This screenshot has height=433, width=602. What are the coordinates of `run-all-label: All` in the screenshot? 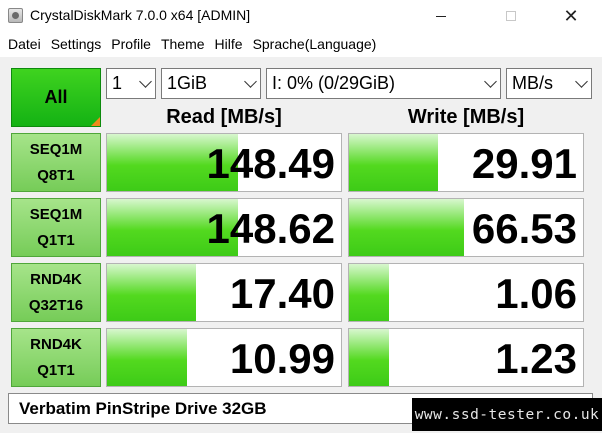 It's located at (56, 97).